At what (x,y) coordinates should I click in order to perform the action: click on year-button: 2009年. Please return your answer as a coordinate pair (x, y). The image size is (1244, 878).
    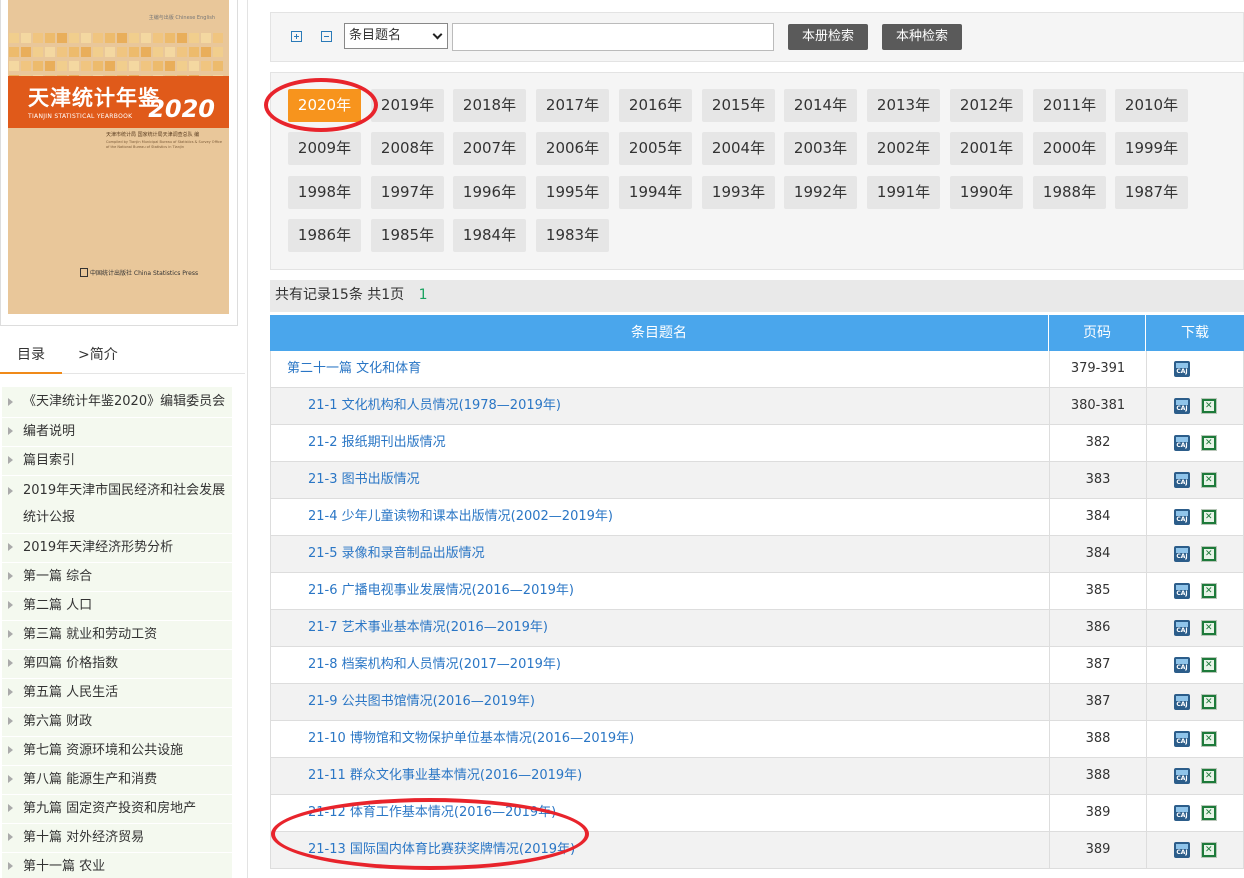
    Looking at the image, I should click on (324, 148).